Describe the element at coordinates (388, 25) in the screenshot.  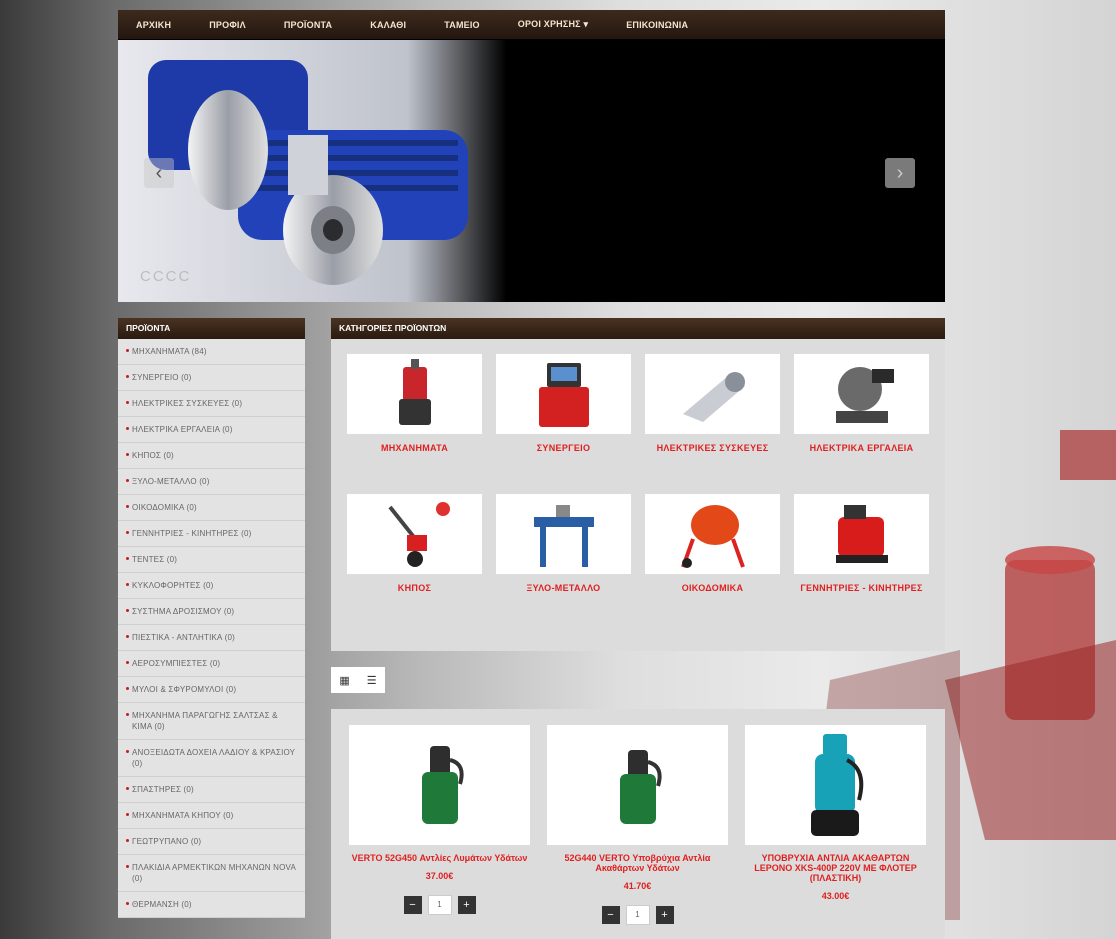
I see `nav-cart: ΚΑΛΑΘΙ` at that location.